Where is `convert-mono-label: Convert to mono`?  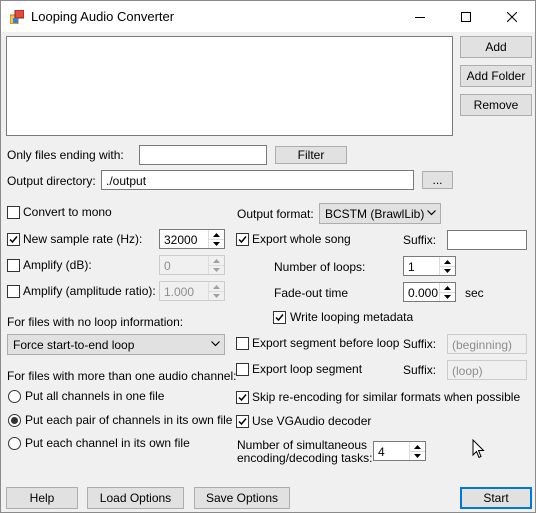
convert-mono-label: Convert to mono is located at coordinates (67, 212).